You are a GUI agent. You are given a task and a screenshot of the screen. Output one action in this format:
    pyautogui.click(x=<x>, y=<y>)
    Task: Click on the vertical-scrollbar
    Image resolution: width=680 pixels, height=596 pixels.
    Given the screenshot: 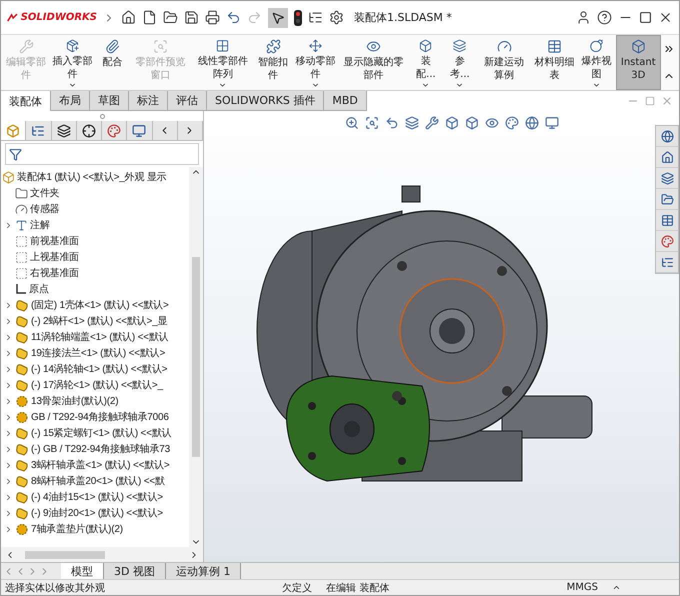 What is the action you would take?
    pyautogui.click(x=196, y=357)
    